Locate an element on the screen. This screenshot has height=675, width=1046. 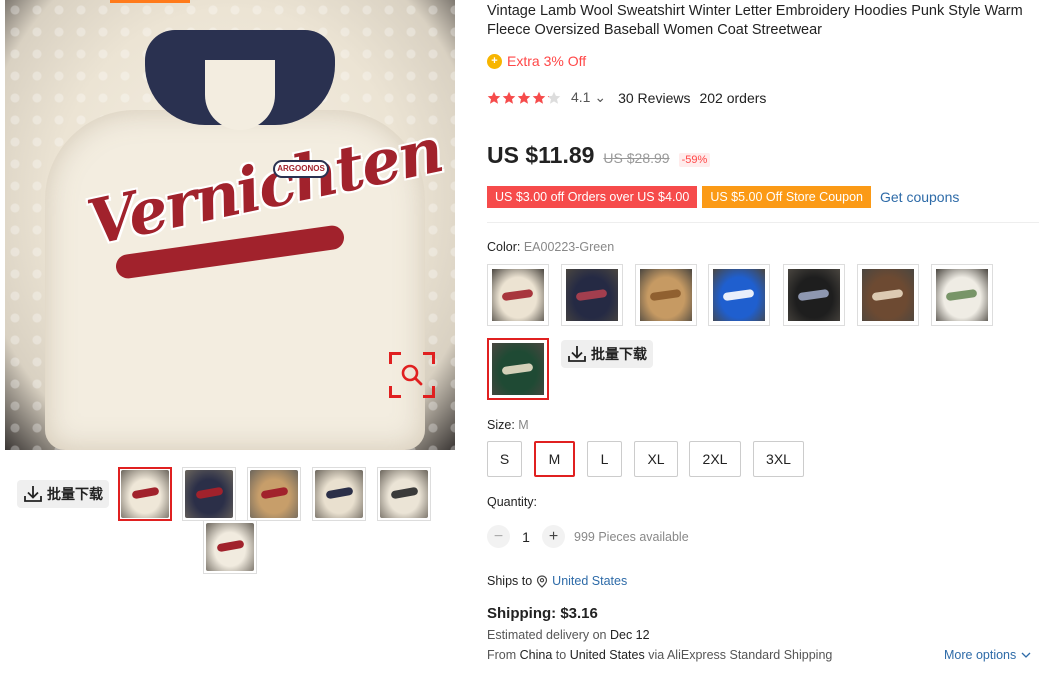
thumbnail-navy-sweater is located at coordinates (209, 494).